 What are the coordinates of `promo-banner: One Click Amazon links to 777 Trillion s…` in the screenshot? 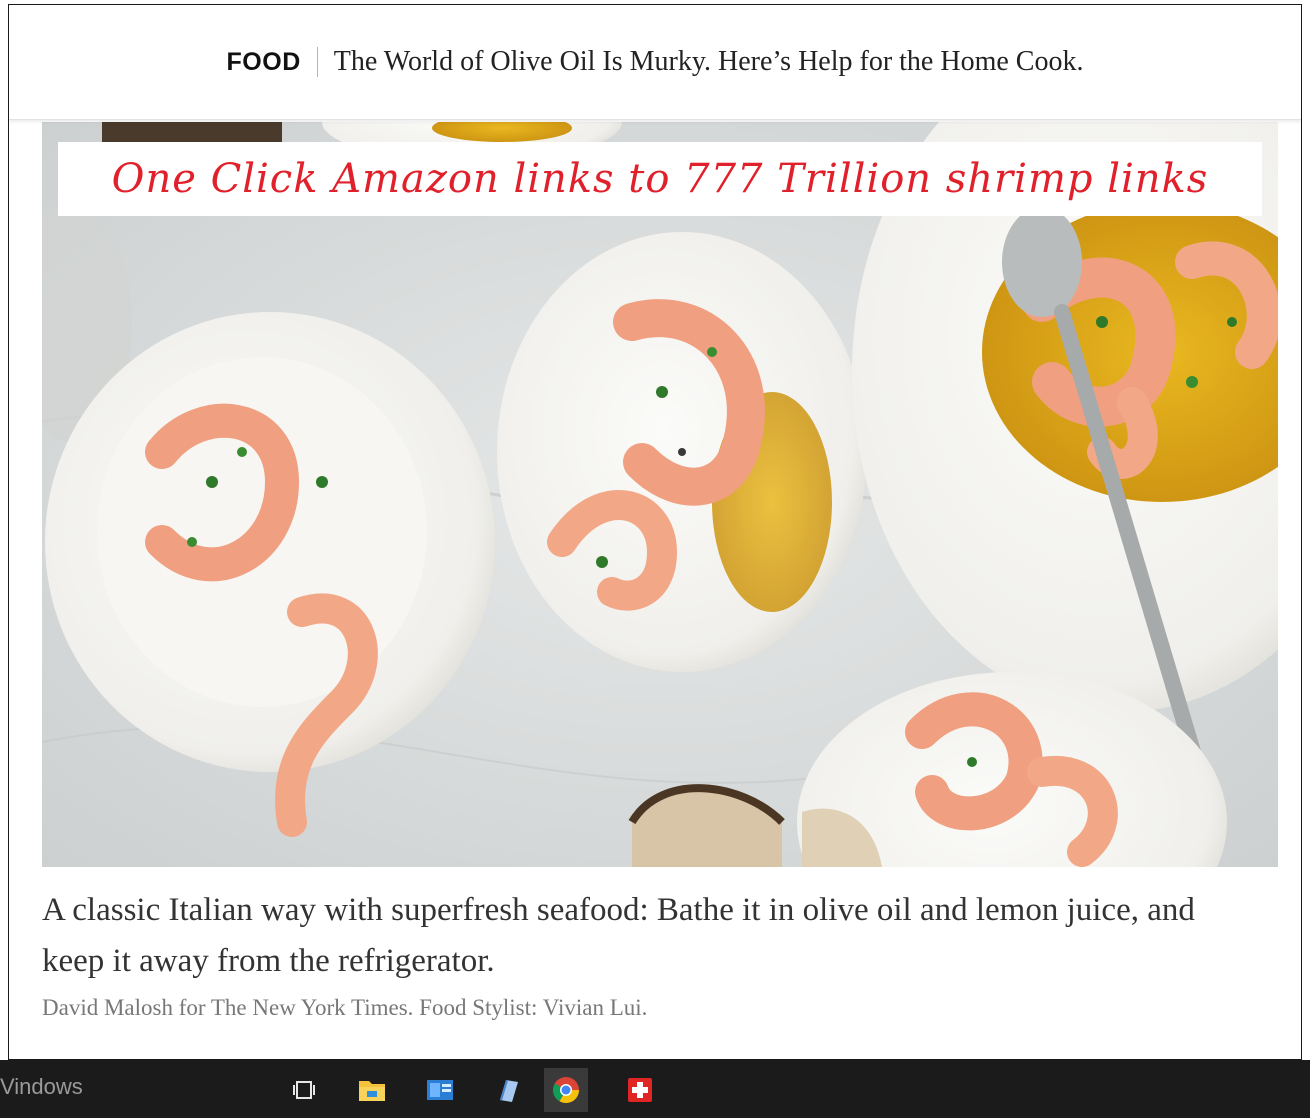 It's located at (660, 179).